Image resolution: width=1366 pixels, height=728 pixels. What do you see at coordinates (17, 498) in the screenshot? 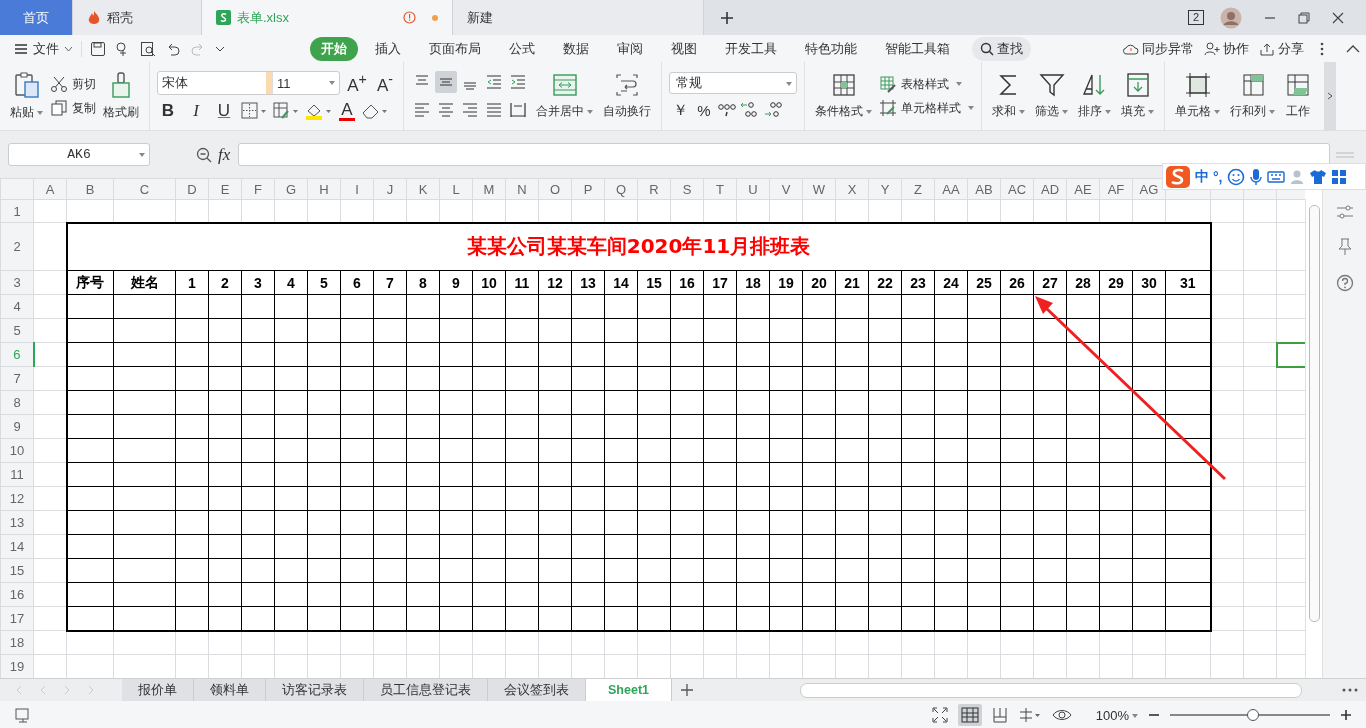
I see `row-header: 12` at bounding box center [17, 498].